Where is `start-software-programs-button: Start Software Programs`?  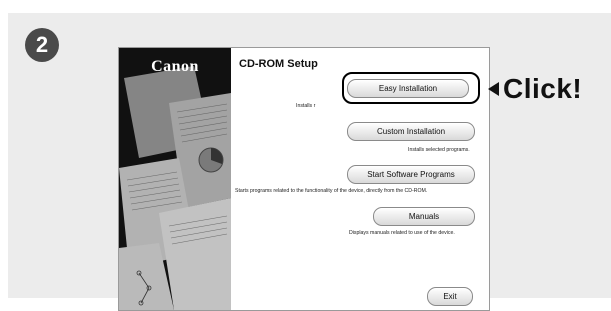
start-software-programs-button: Start Software Programs is located at coordinates (411, 174).